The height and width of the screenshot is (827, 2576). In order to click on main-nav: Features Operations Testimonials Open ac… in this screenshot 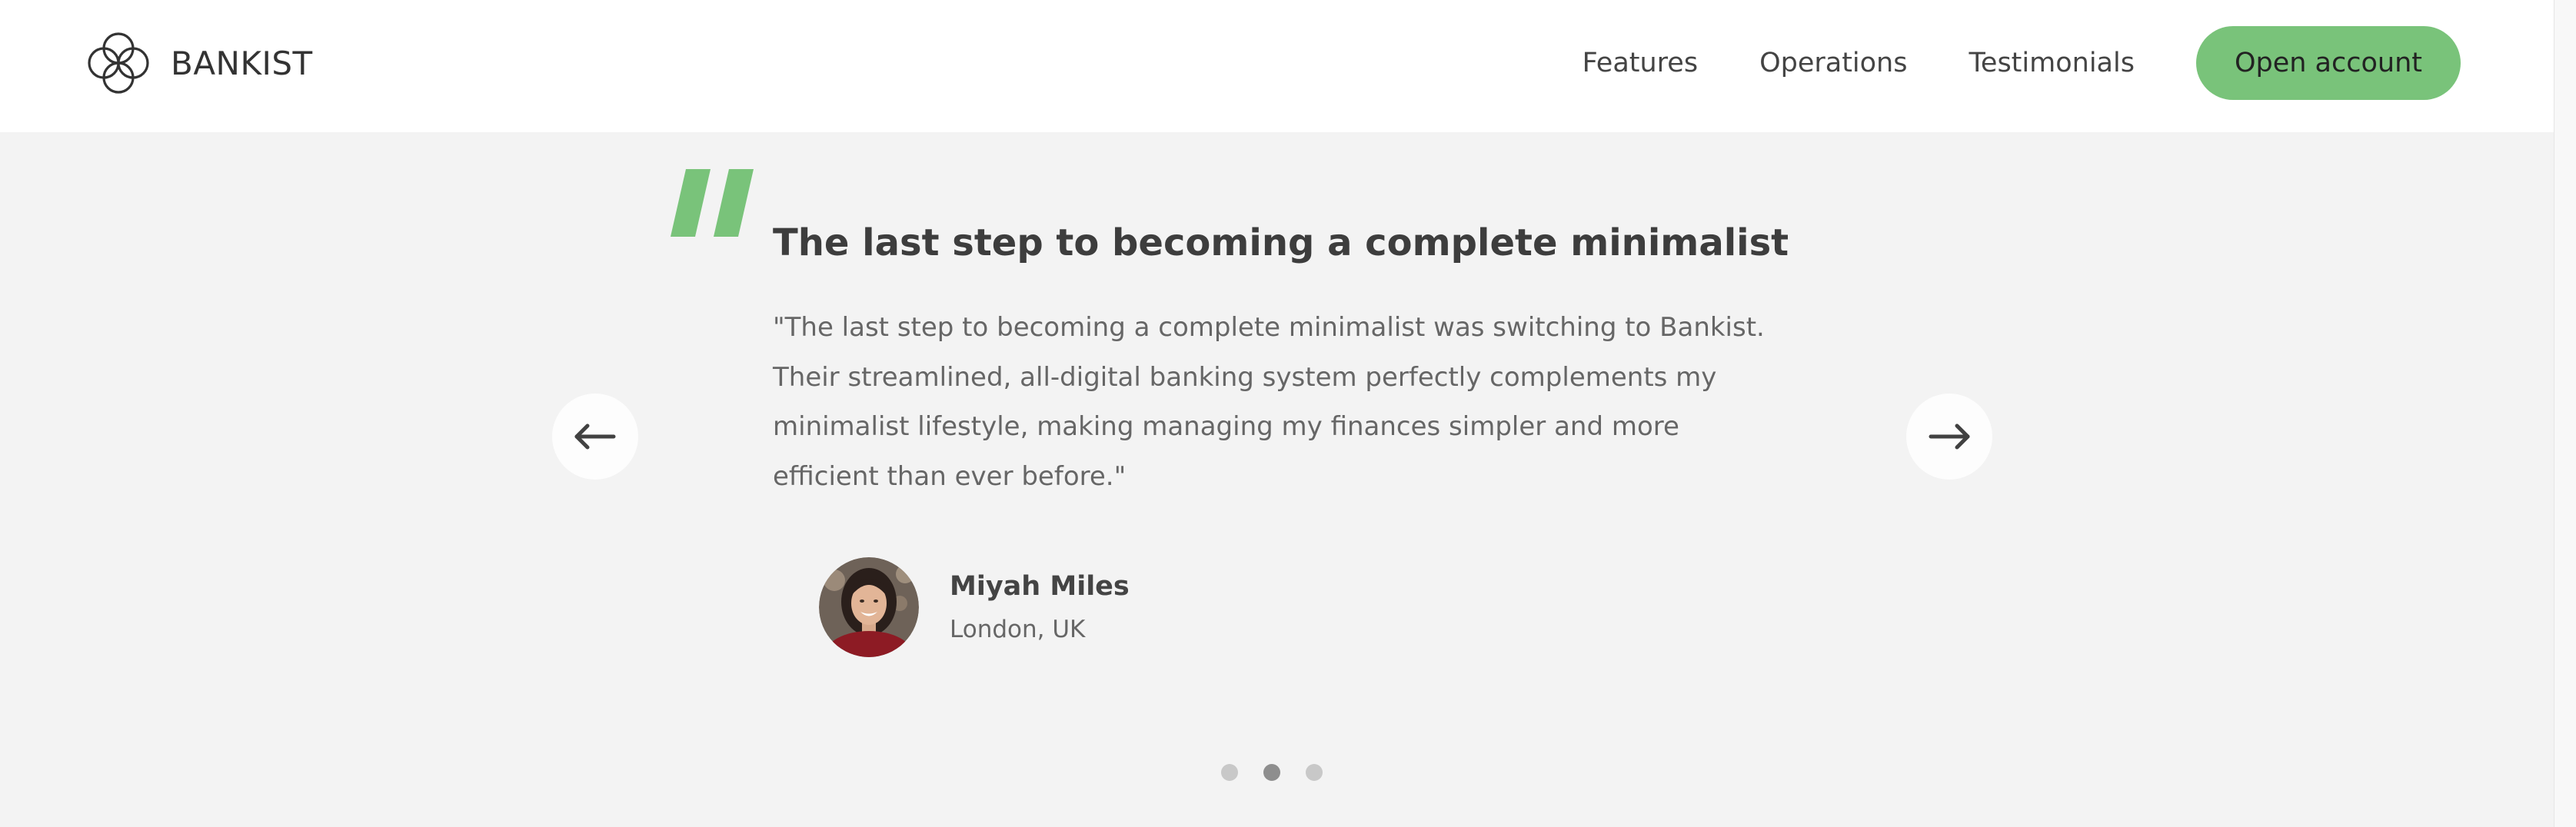, I will do `click(2022, 63)`.